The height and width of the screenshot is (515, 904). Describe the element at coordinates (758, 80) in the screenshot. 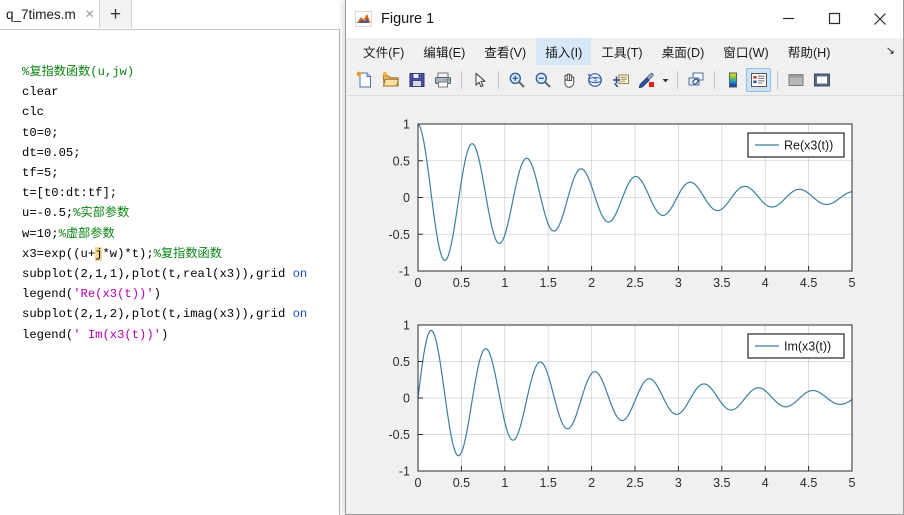

I see `legend-button` at that location.